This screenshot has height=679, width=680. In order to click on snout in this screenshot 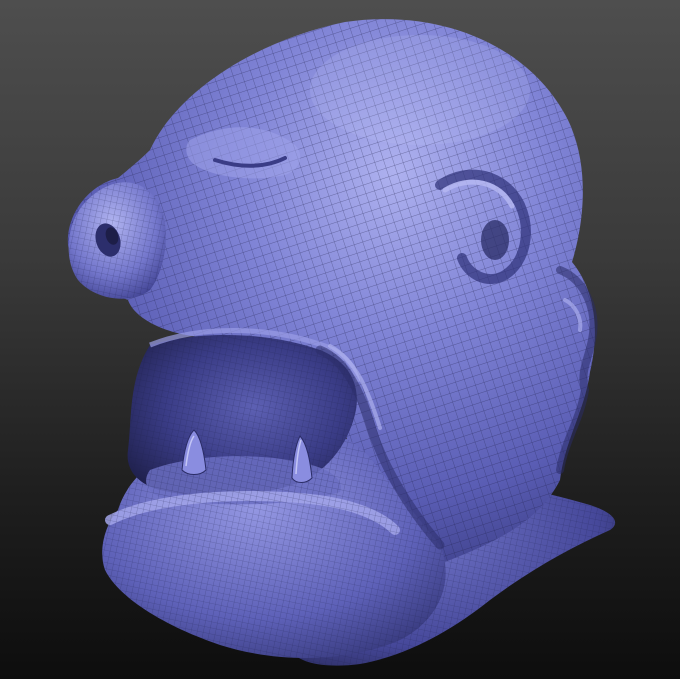, I will do `click(117, 240)`.